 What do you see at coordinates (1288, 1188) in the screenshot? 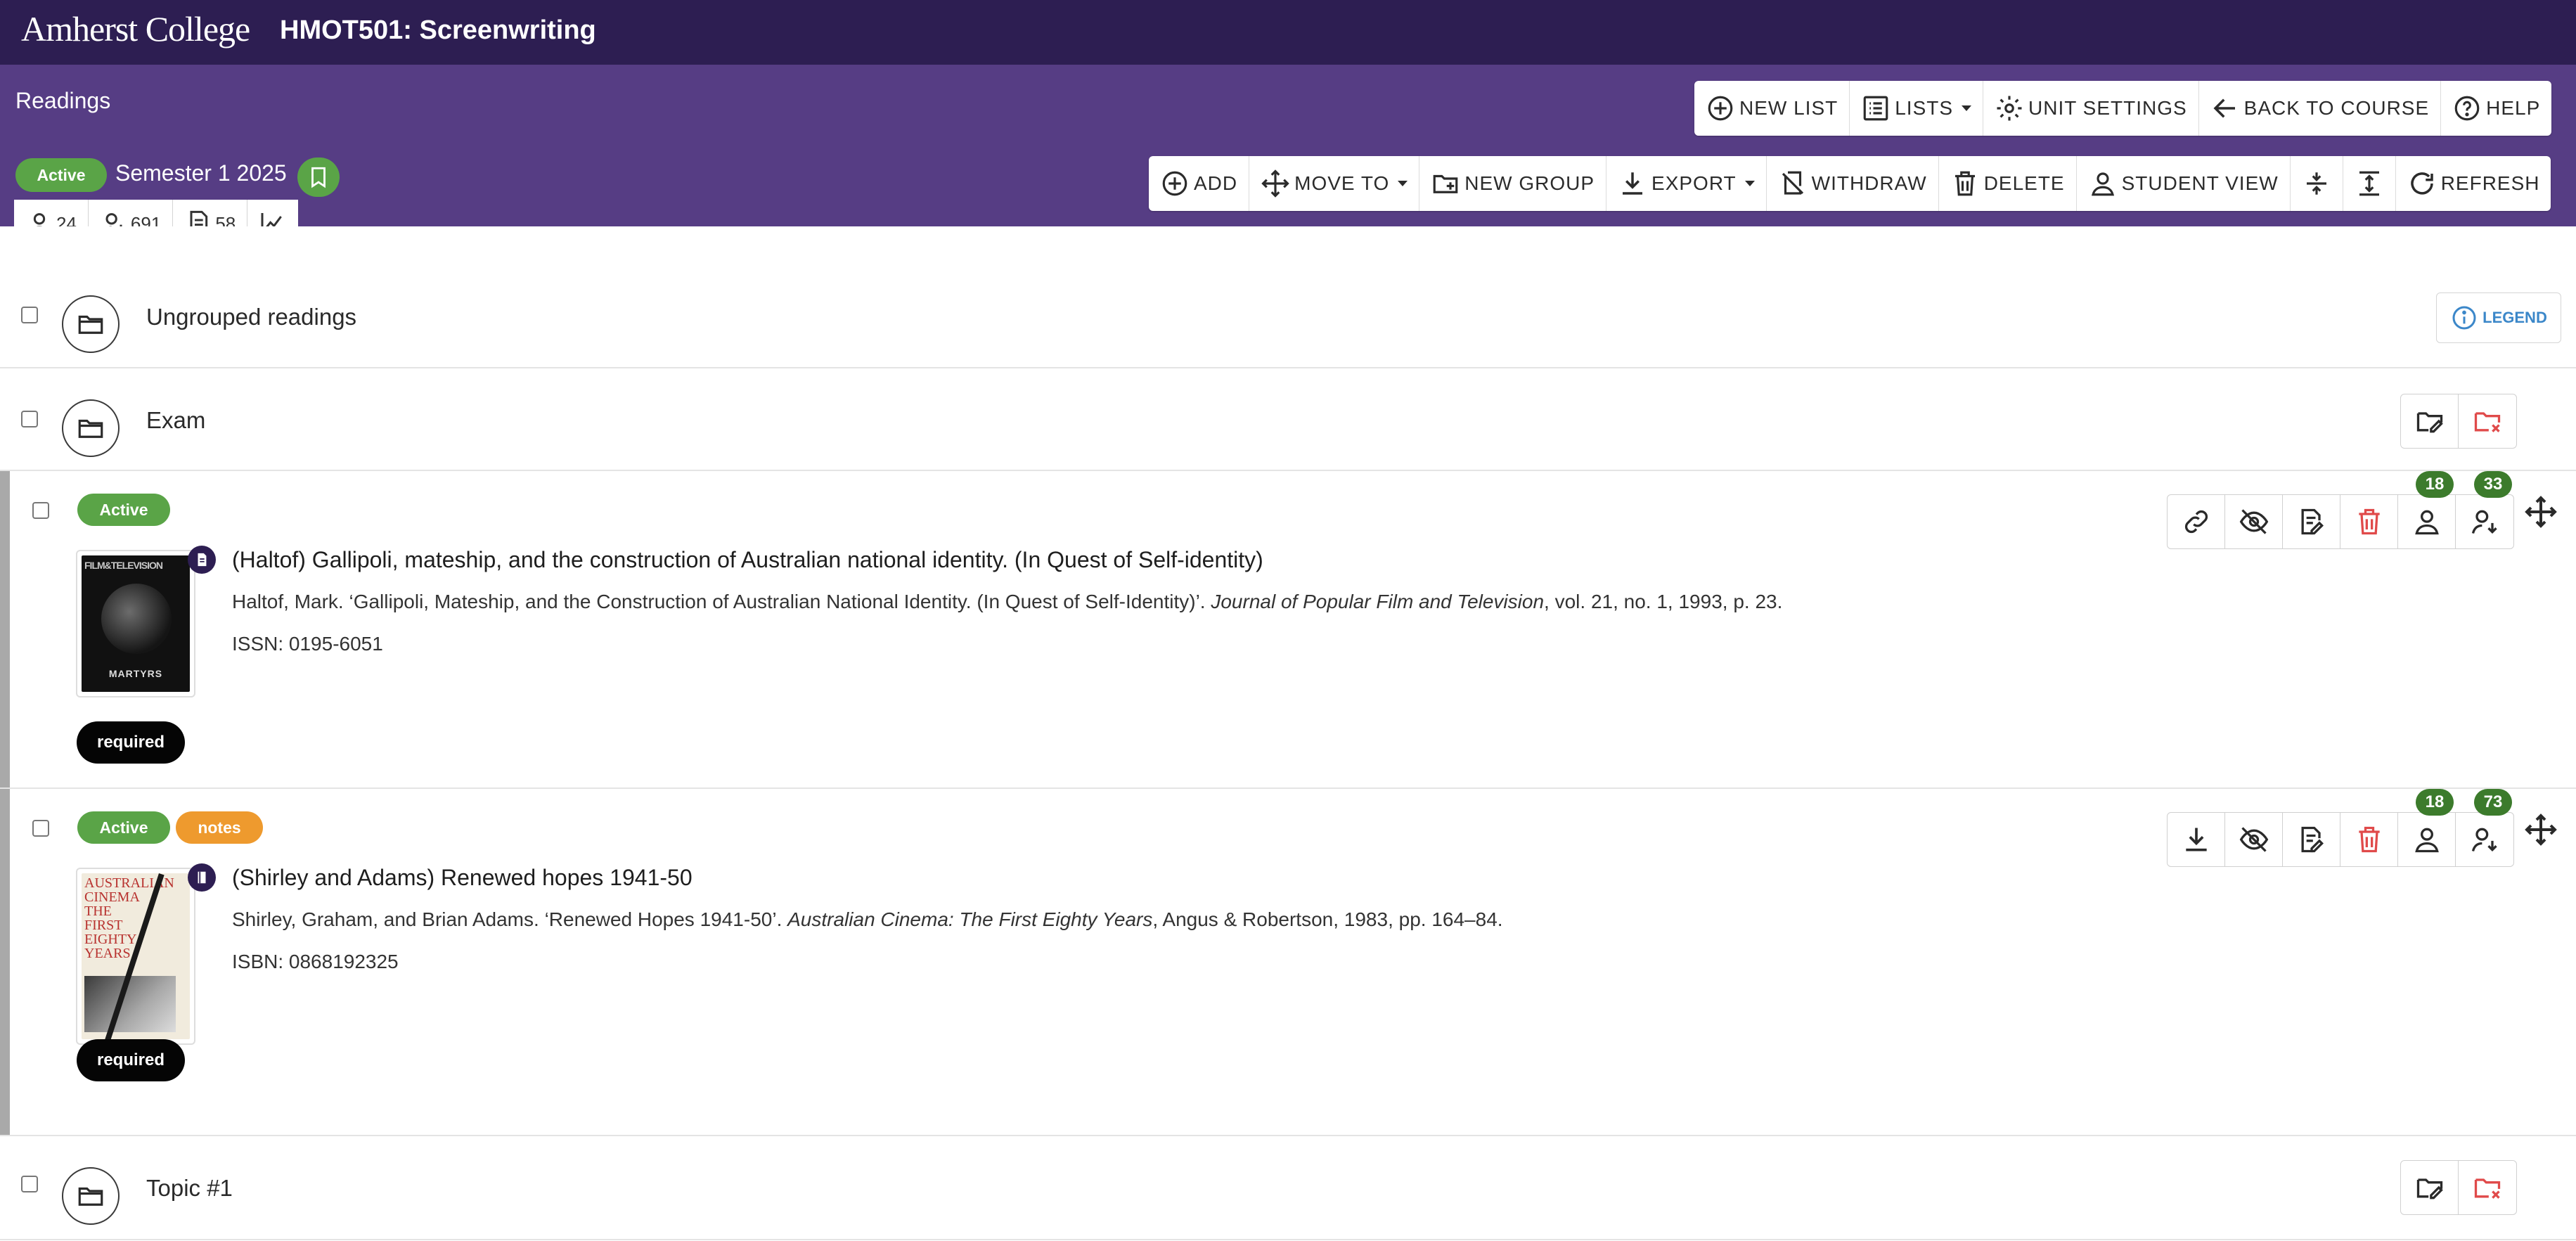
I see `group-row: Topic #1` at bounding box center [1288, 1188].